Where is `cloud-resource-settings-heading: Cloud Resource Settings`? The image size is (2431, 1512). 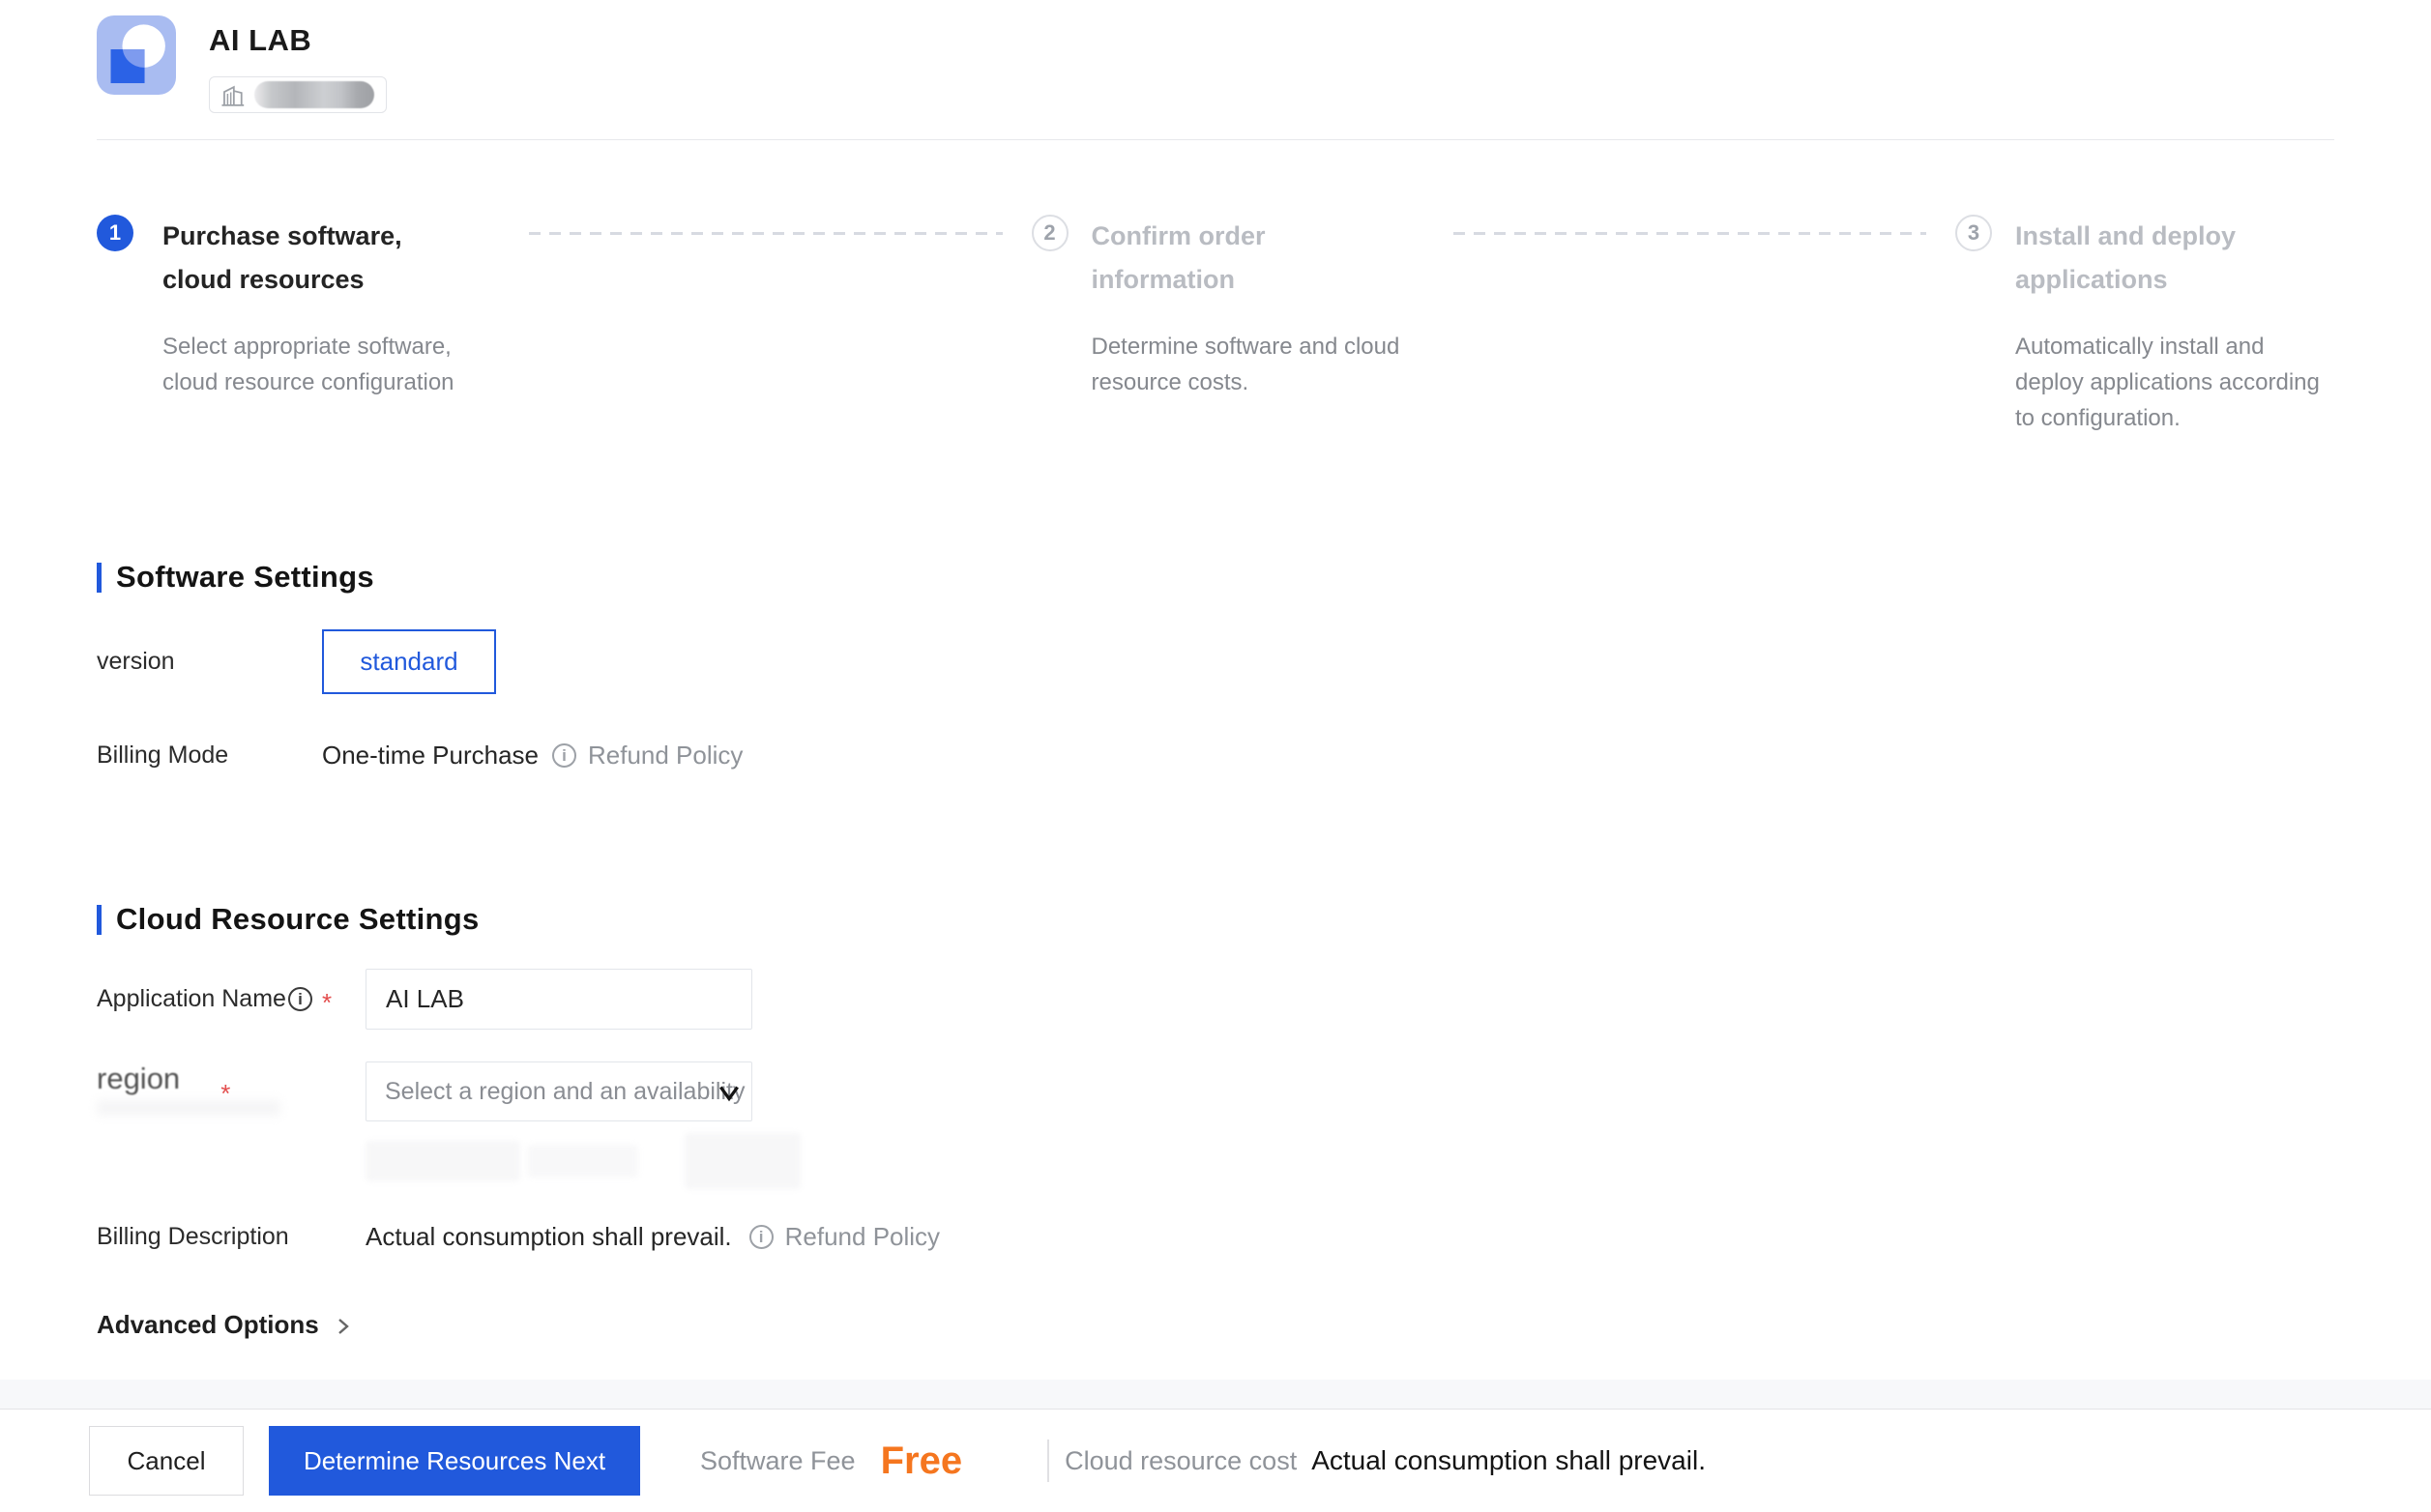 cloud-resource-settings-heading: Cloud Resource Settings is located at coordinates (1264, 919).